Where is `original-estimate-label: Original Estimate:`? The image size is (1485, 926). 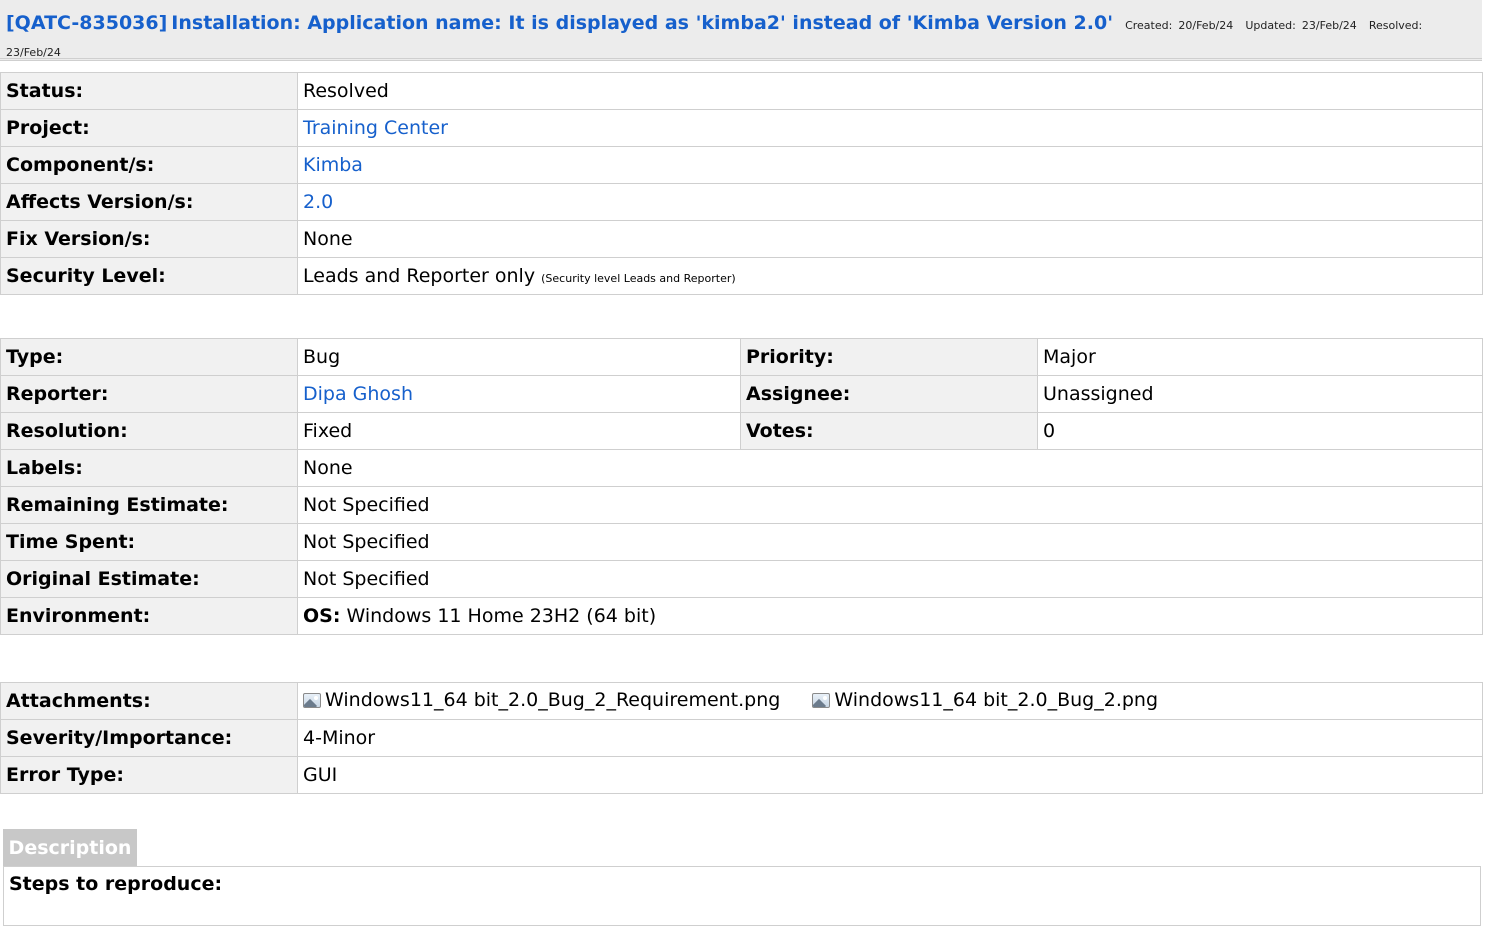
original-estimate-label: Original Estimate: is located at coordinates (149, 579).